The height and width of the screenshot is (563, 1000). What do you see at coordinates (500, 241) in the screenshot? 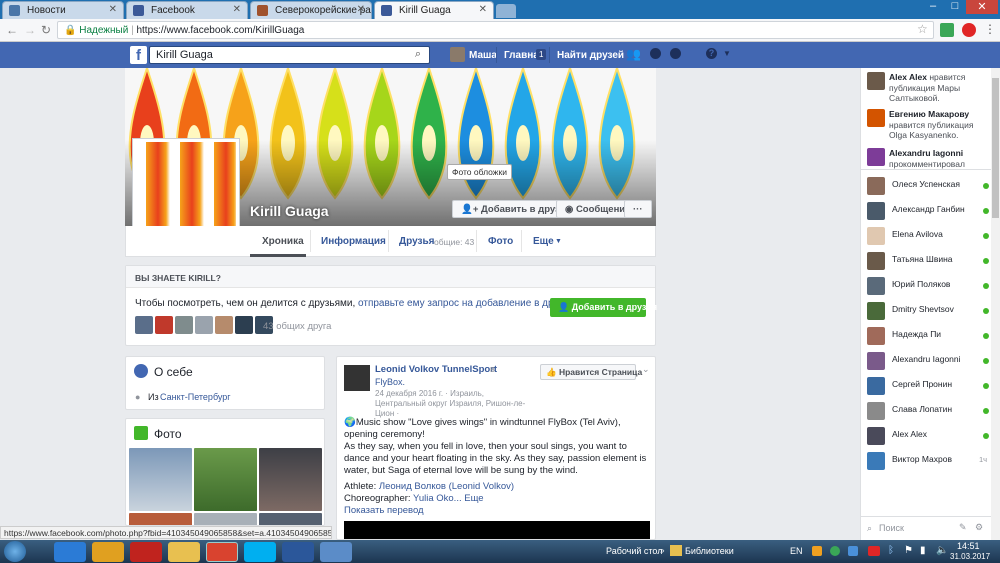
I see `tab-photos: Фото` at bounding box center [500, 241].